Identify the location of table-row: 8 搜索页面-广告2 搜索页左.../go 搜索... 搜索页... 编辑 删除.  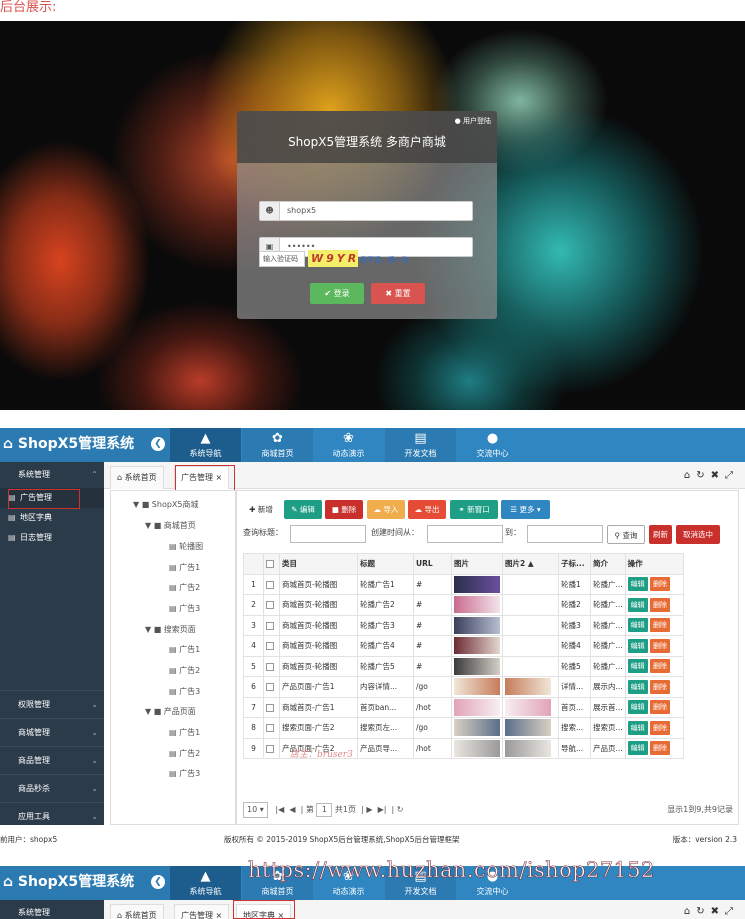
(463, 728).